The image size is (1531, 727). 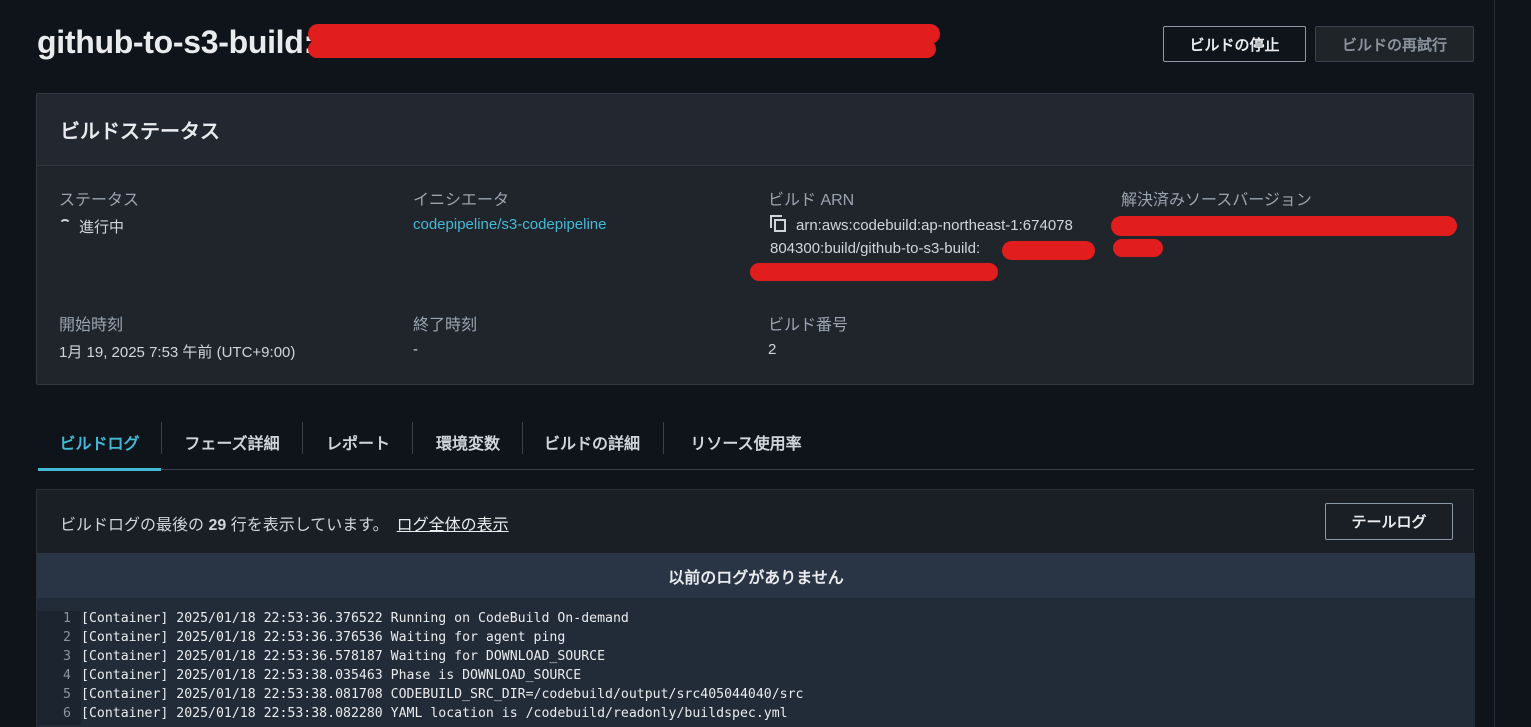 What do you see at coordinates (592, 442) in the screenshot?
I see `tab-build-details: ビルドの詳細` at bounding box center [592, 442].